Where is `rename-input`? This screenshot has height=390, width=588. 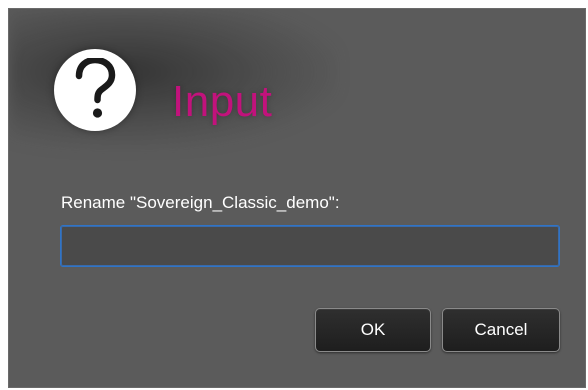 rename-input is located at coordinates (310, 246).